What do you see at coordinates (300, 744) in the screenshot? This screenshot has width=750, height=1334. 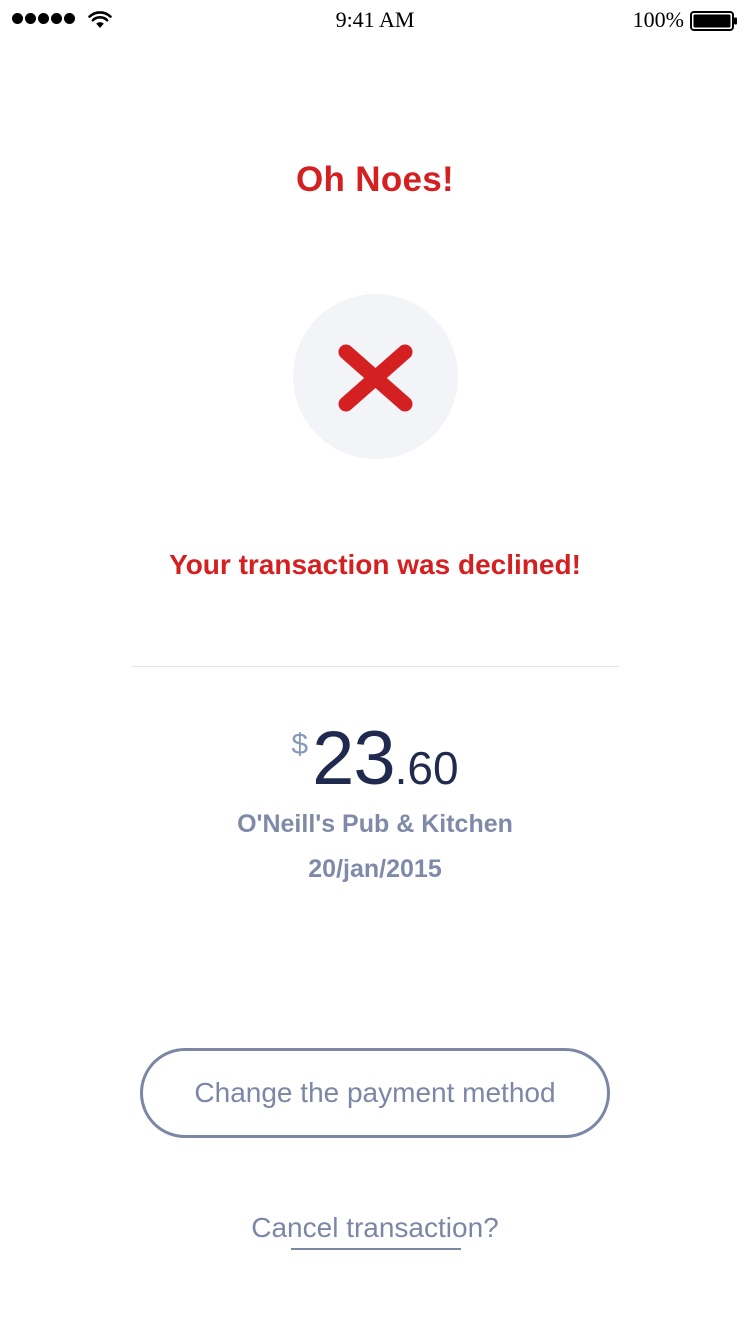 I see `currency-symbol: $` at bounding box center [300, 744].